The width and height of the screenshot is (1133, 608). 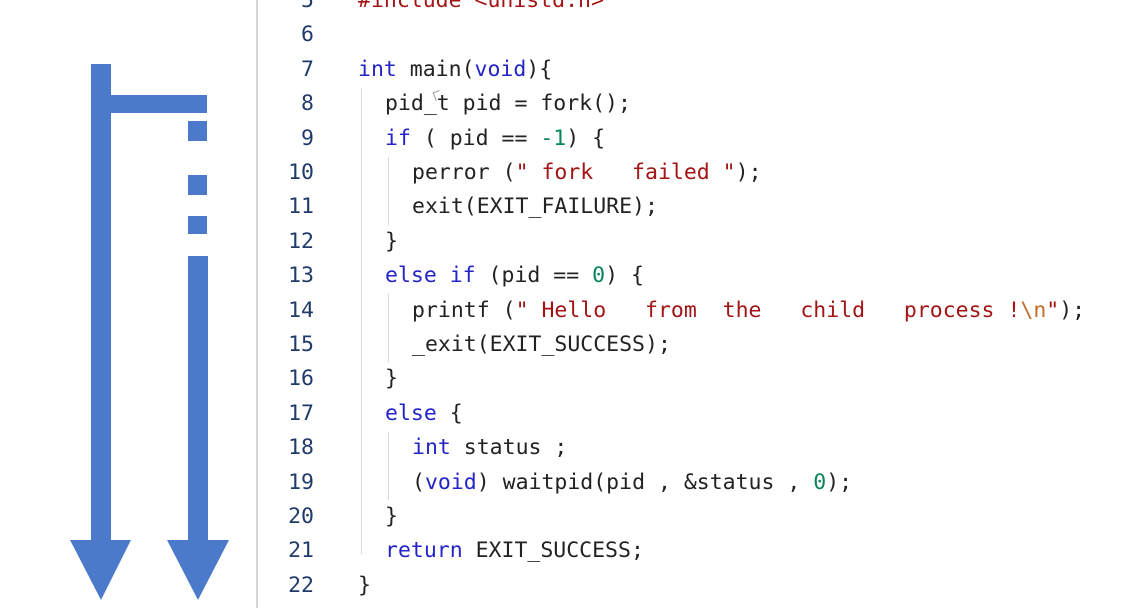 I want to click on line-number: 8, so click(x=307, y=104).